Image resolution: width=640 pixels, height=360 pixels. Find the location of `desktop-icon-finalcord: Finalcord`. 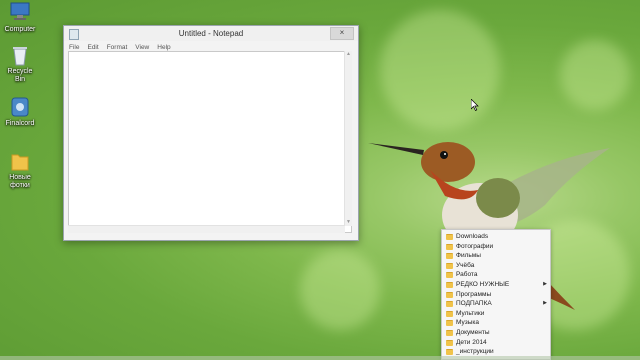

desktop-icon-finalcord: Finalcord is located at coordinates (20, 112).